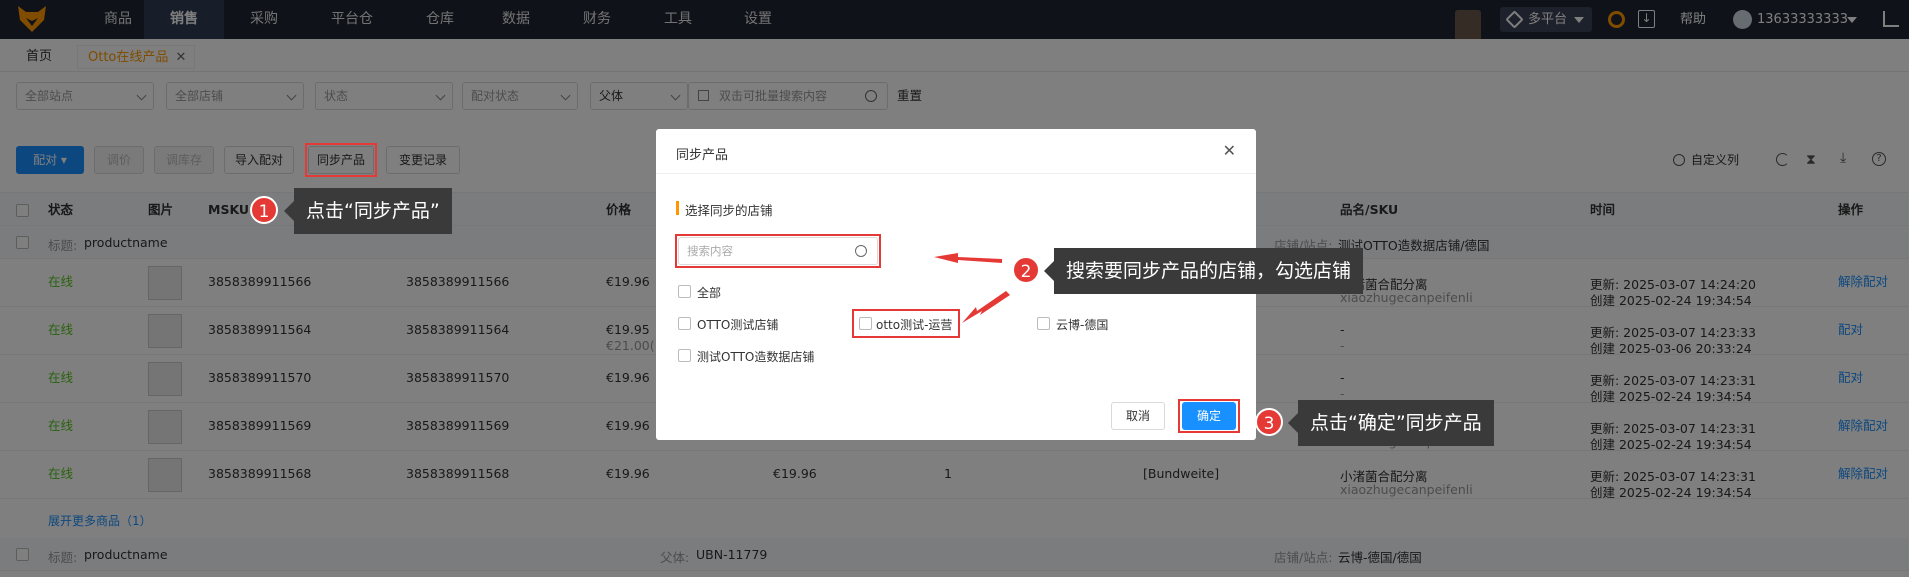 Image resolution: width=1909 pixels, height=577 pixels. Describe the element at coordinates (1269, 422) in the screenshot. I see `step-3-badge: 3` at that location.